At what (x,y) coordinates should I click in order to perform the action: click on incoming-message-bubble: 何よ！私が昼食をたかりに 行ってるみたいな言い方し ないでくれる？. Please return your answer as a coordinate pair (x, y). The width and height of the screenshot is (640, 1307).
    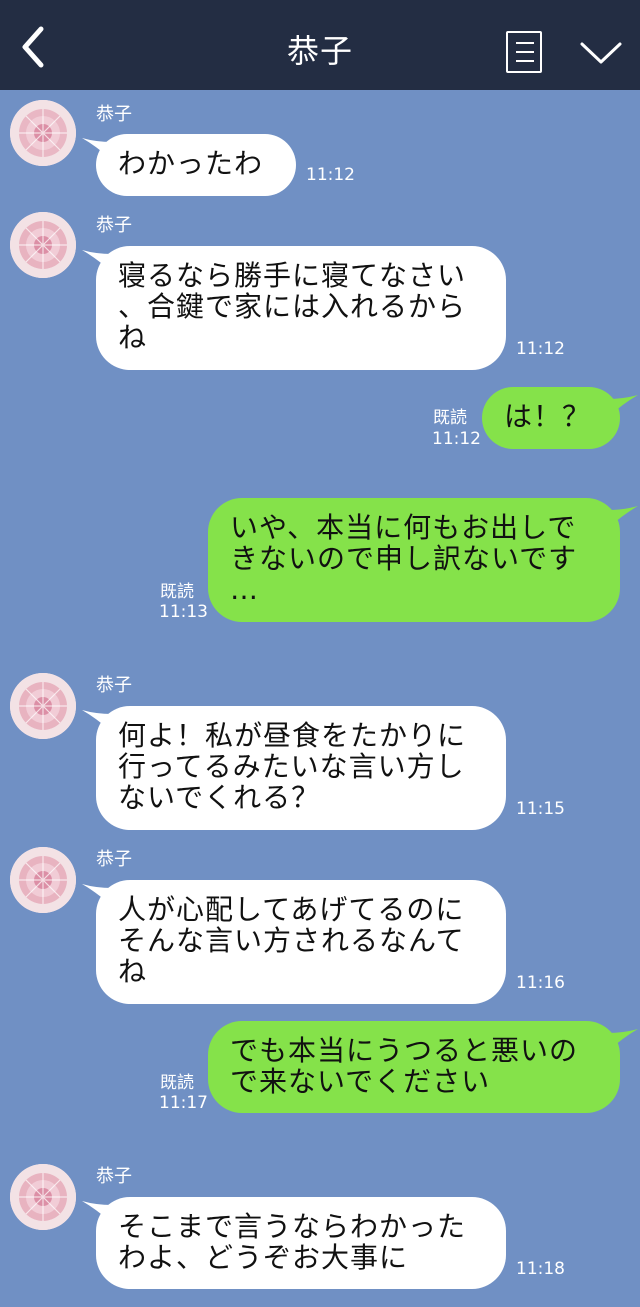
    Looking at the image, I should click on (301, 768).